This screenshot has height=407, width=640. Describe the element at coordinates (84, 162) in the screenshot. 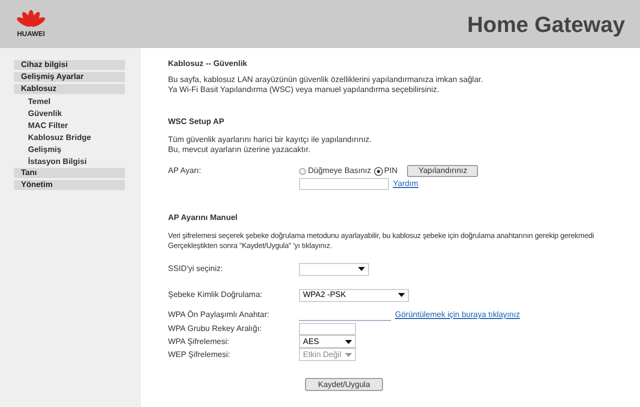

I see `nav-item: İstasyon Bilgisi` at that location.